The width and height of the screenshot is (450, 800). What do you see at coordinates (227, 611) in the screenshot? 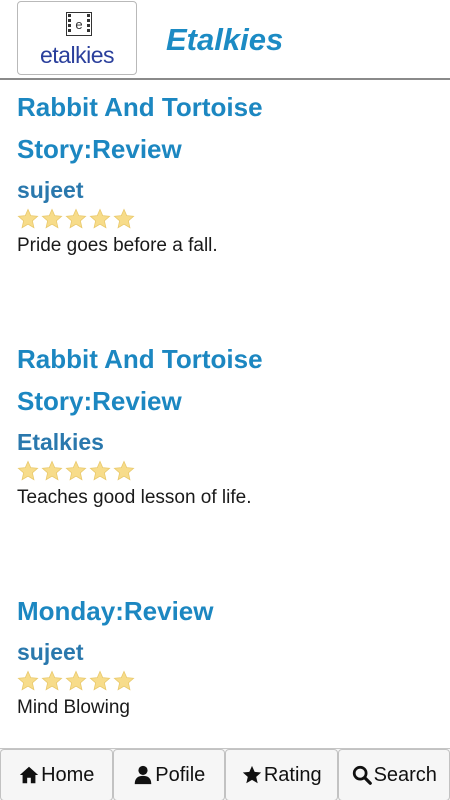
I see `review-title: Monday:Review` at bounding box center [227, 611].